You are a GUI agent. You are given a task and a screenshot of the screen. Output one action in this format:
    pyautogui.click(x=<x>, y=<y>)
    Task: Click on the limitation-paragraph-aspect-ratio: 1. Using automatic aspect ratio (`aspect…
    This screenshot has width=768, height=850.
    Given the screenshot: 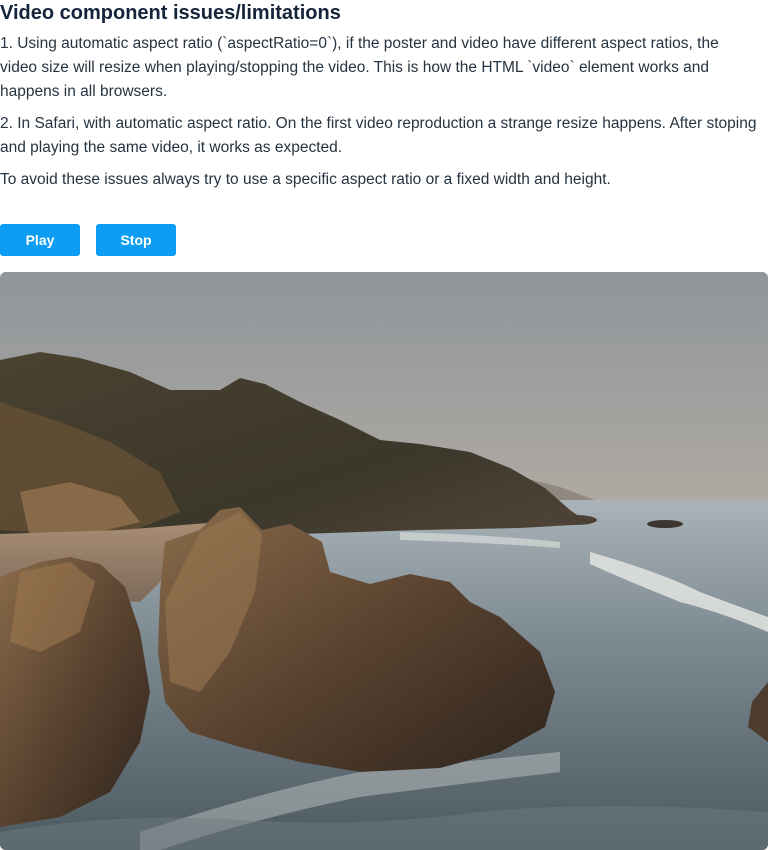 What is the action you would take?
    pyautogui.click(x=359, y=67)
    